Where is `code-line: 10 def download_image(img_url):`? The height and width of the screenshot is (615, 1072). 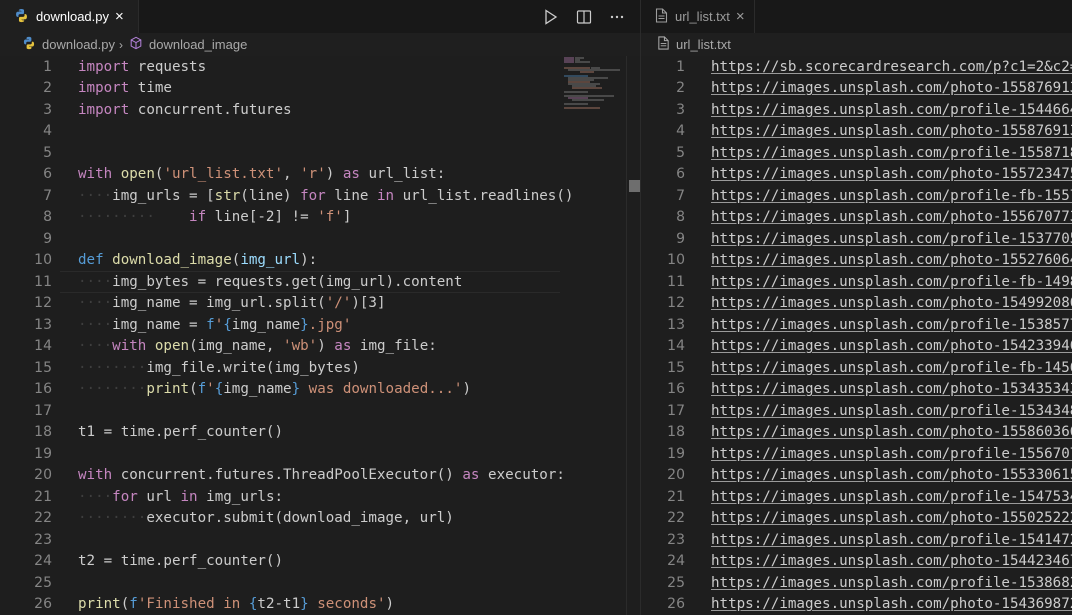
code-line: 10 def download_image(img_url): is located at coordinates (320, 261).